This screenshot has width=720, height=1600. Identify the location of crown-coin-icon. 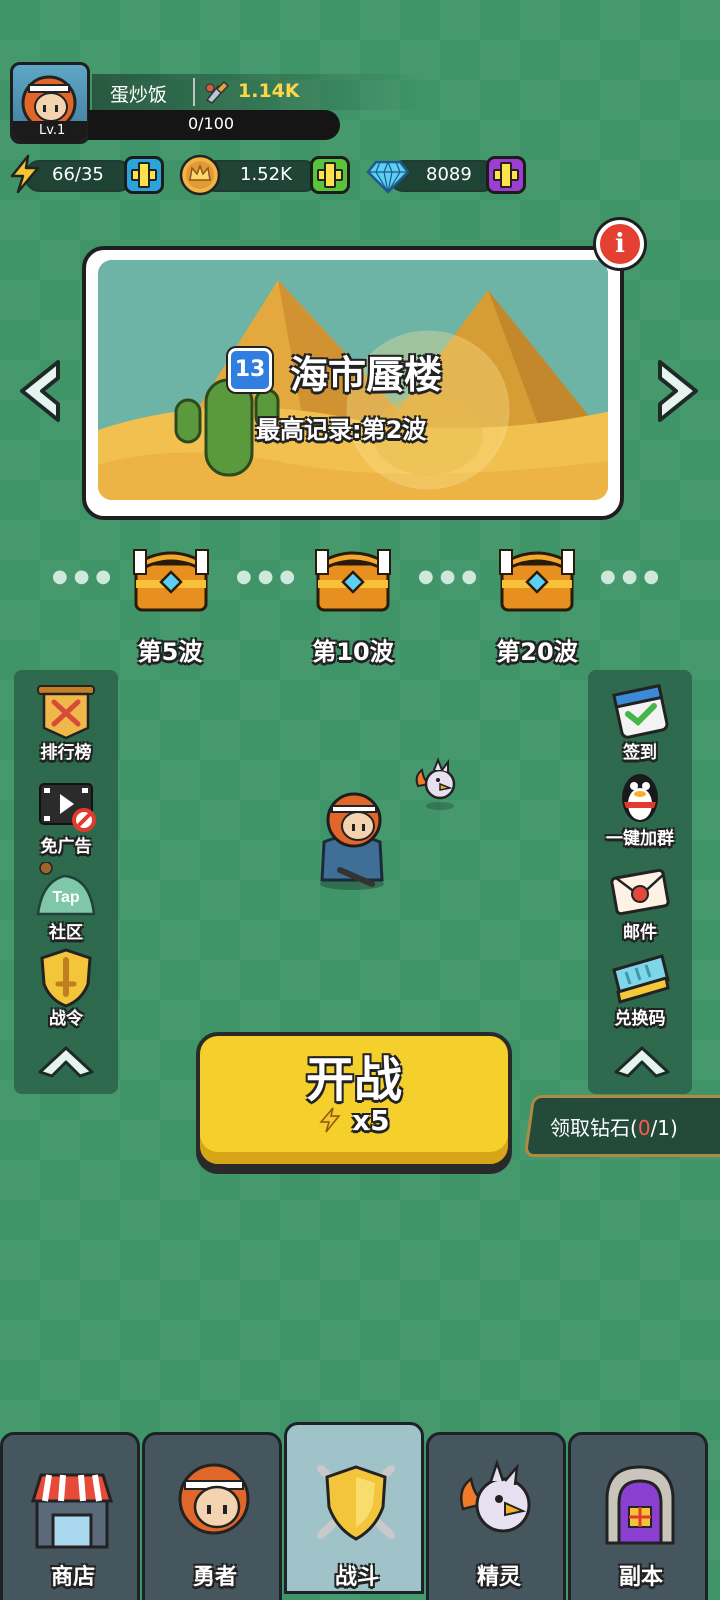
(200, 175).